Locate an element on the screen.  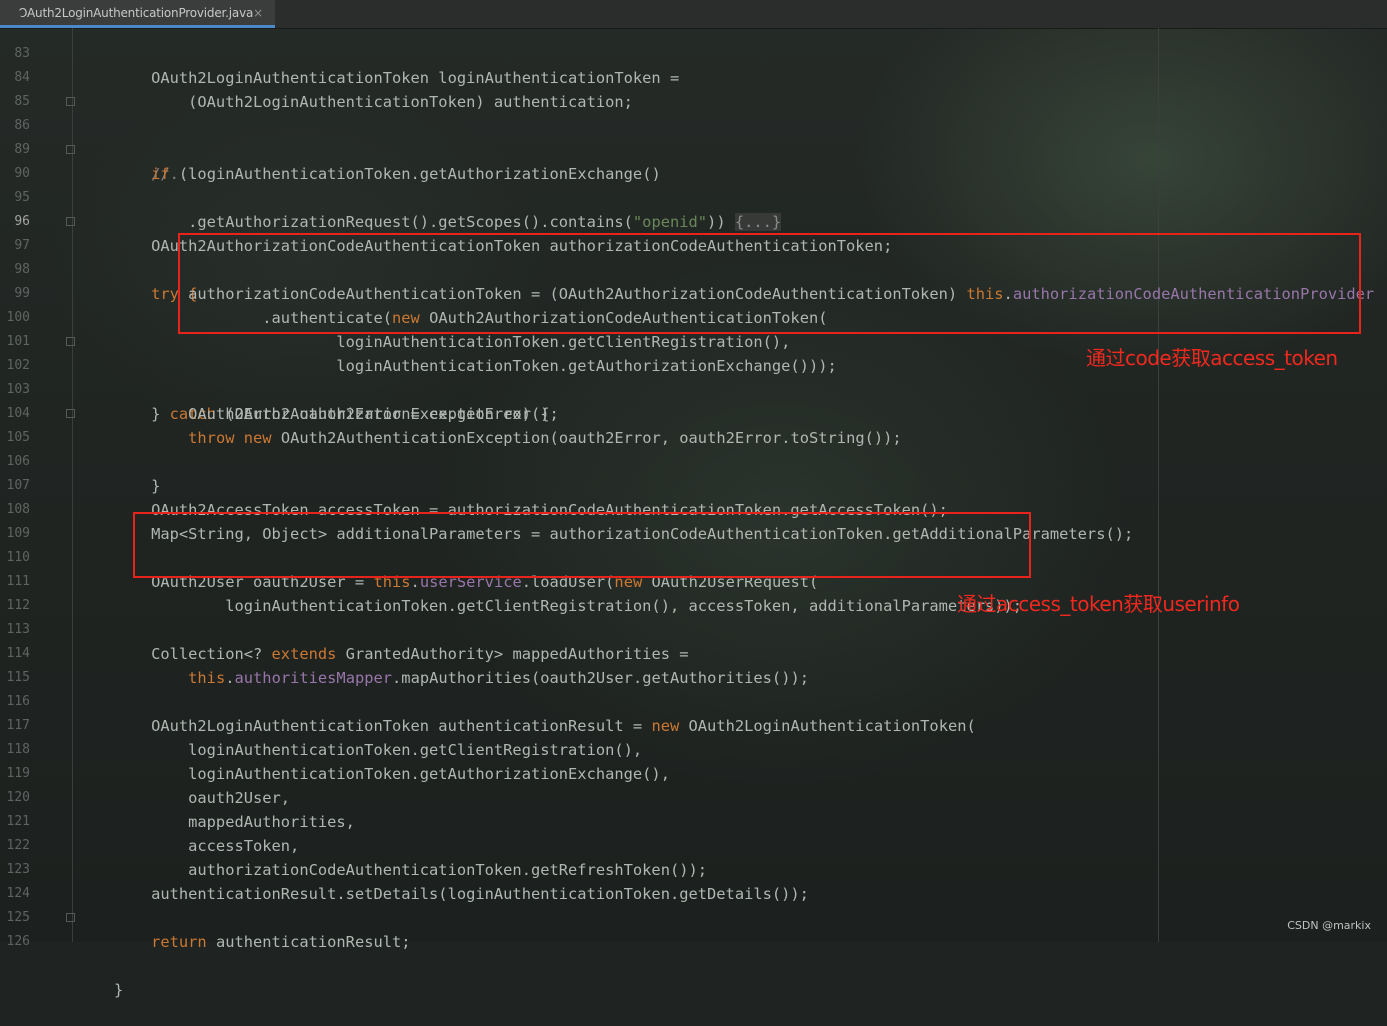
code-line: 97 try { is located at coordinates (693, 256).